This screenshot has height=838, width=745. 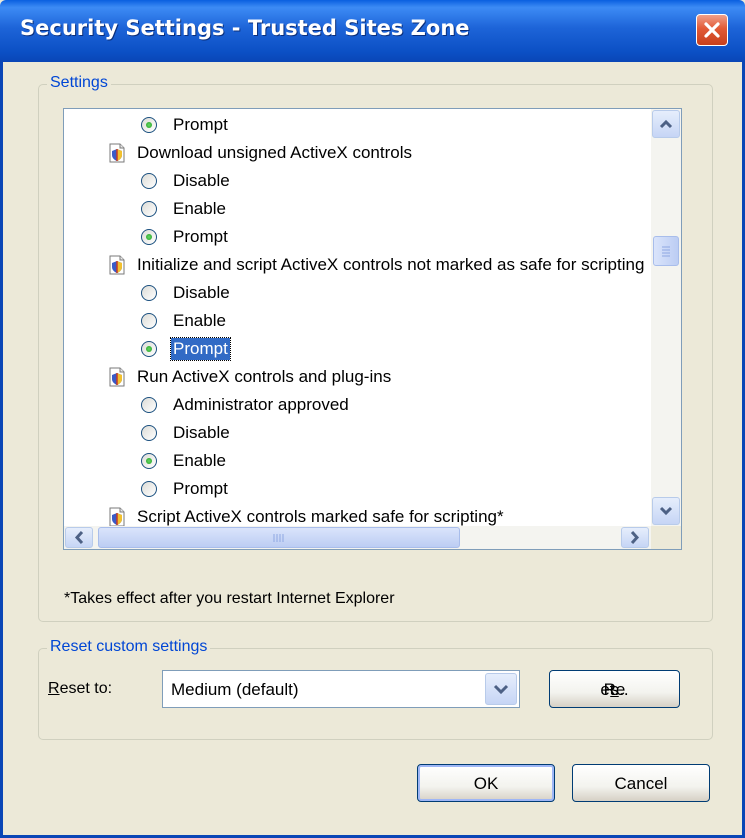 I want to click on close-button, so click(x=712, y=30).